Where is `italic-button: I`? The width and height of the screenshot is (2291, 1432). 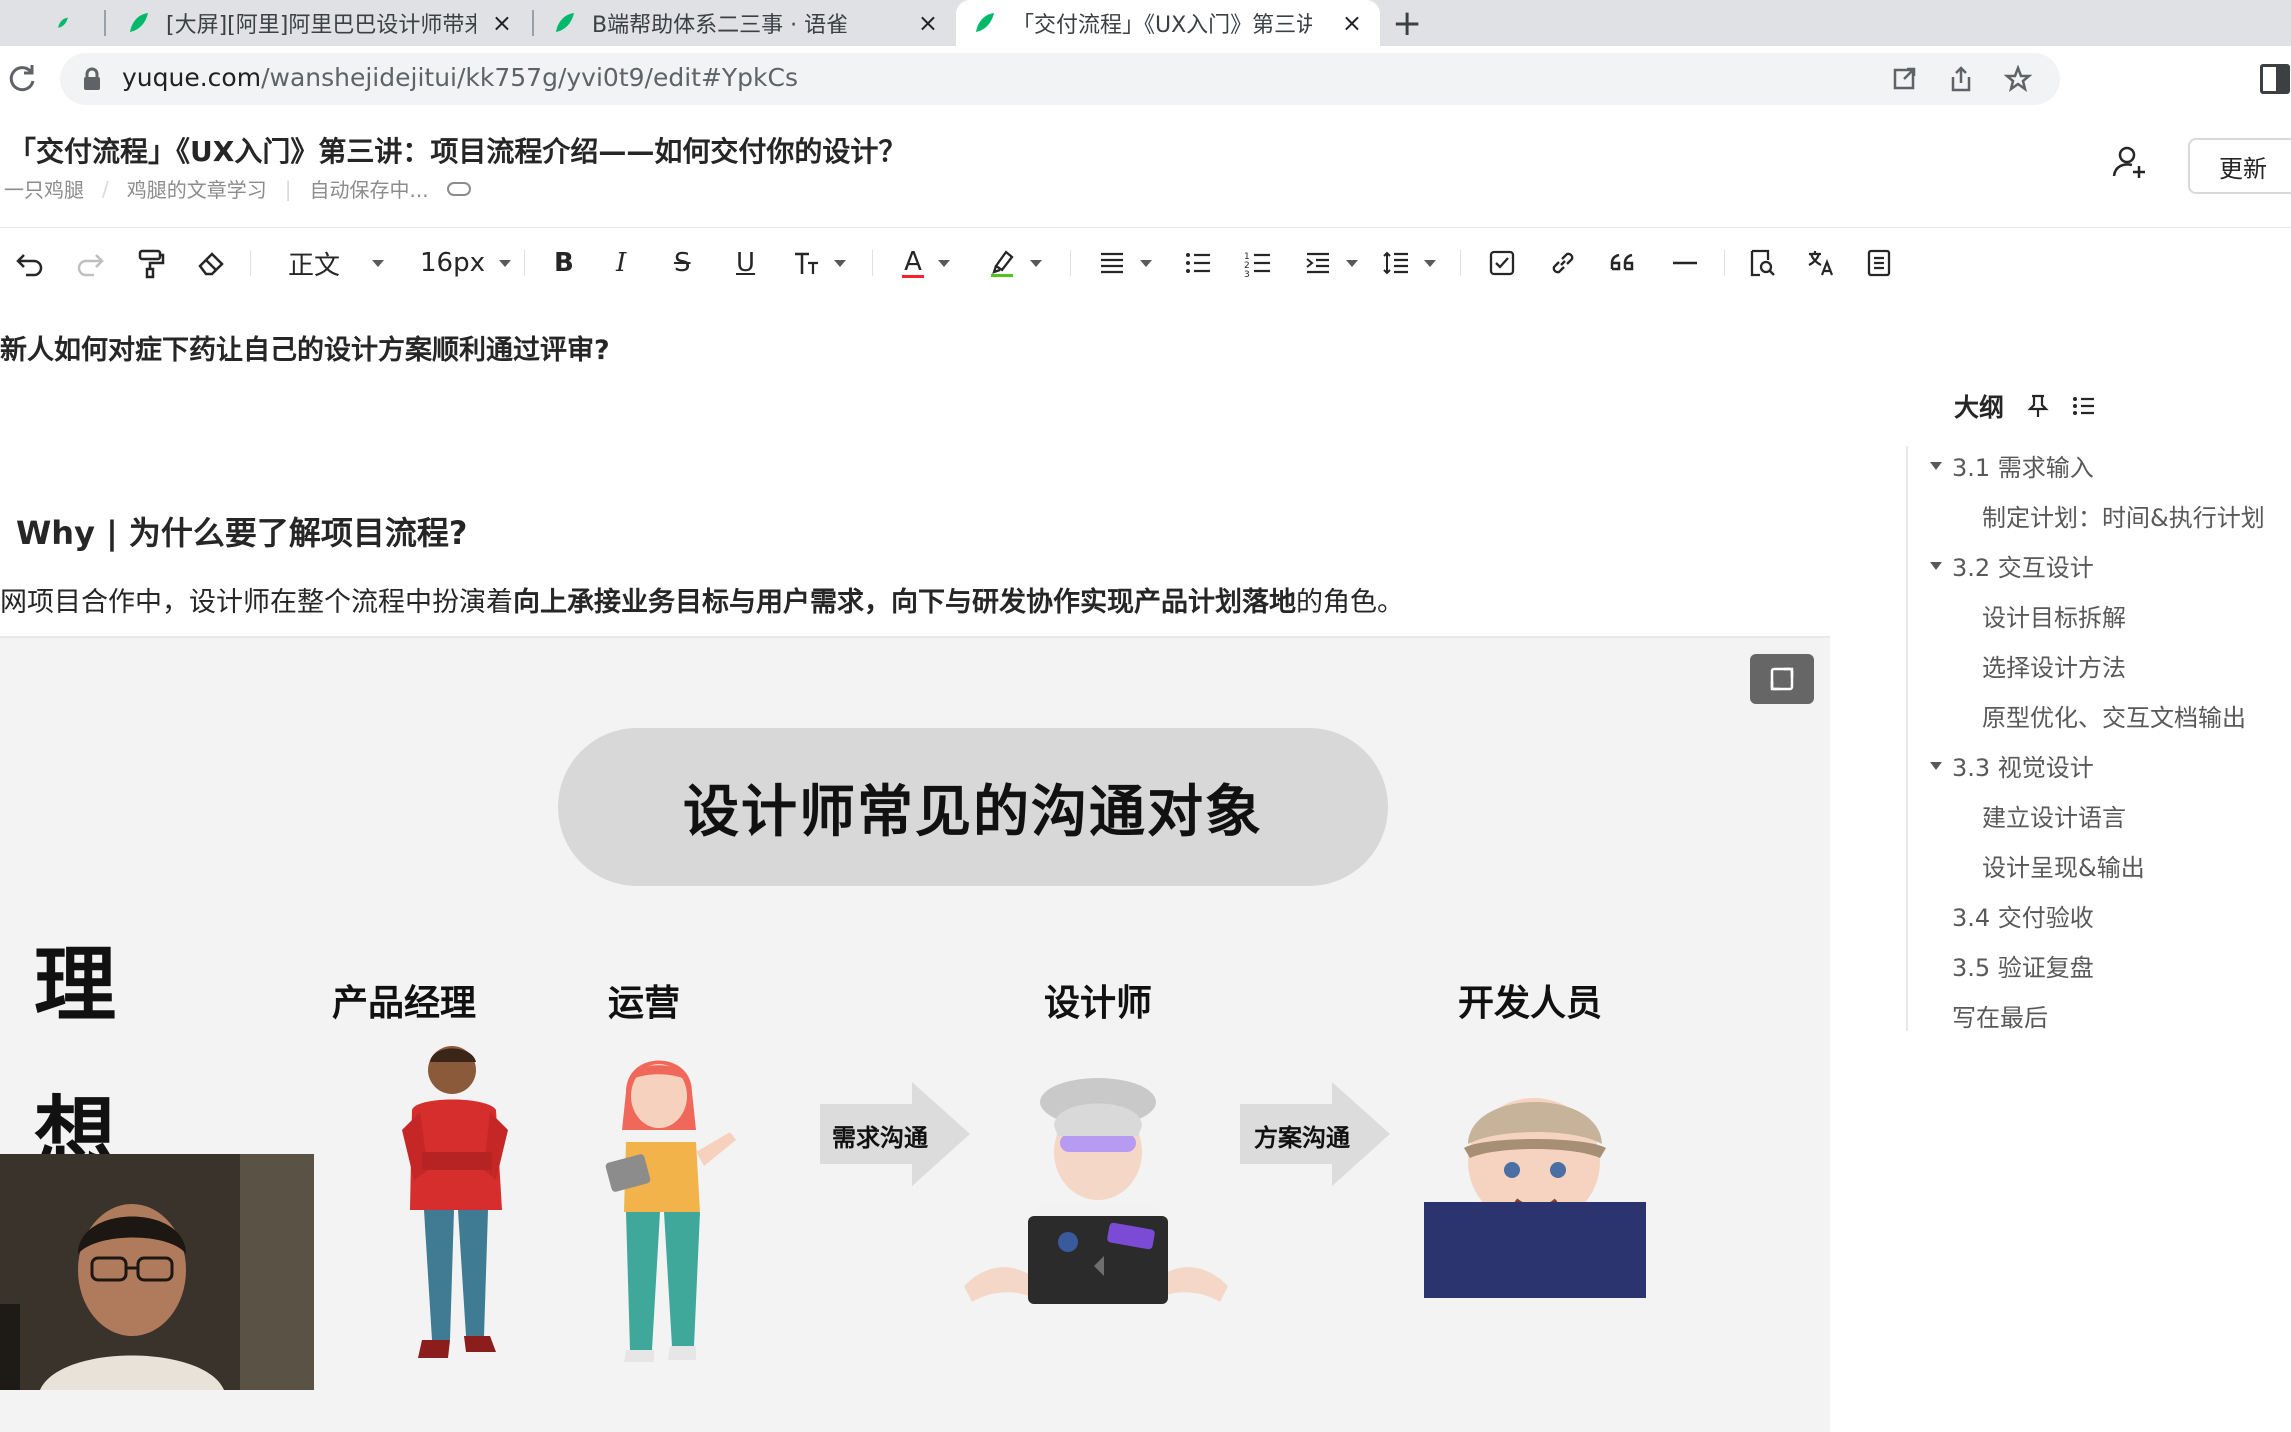 italic-button: I is located at coordinates (621, 263).